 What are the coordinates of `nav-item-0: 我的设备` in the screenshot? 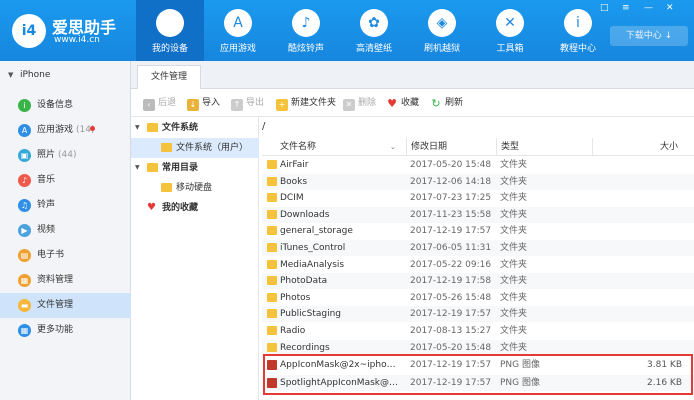 It's located at (170, 30).